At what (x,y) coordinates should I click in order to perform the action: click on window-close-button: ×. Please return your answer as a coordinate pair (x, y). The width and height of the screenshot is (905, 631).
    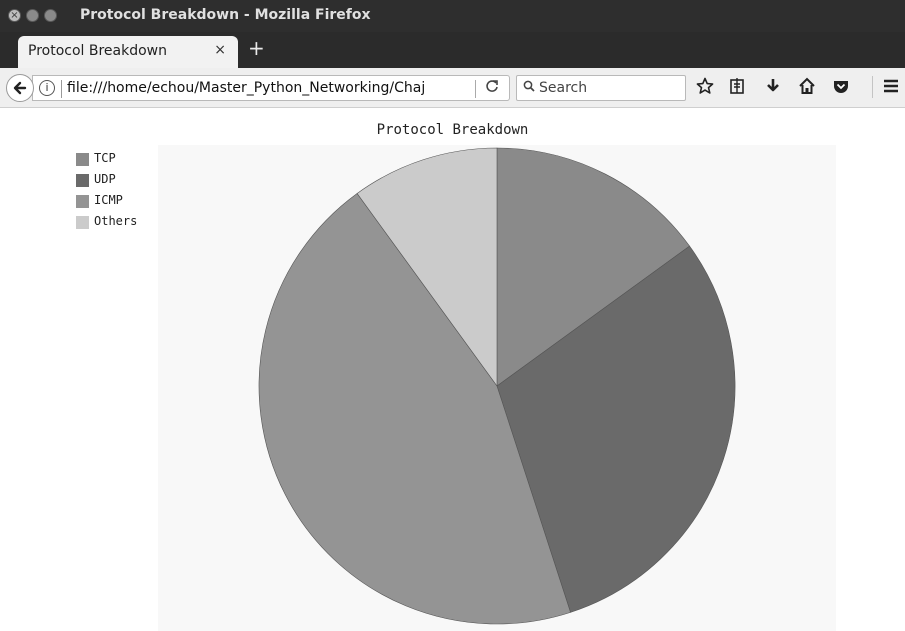
    Looking at the image, I should click on (14, 15).